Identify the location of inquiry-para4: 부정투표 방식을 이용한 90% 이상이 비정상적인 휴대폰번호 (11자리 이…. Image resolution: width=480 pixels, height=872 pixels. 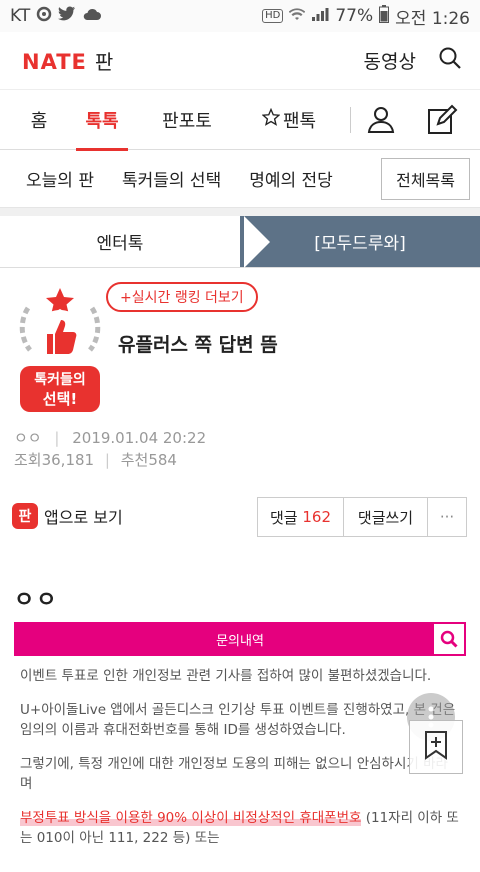
(239, 828).